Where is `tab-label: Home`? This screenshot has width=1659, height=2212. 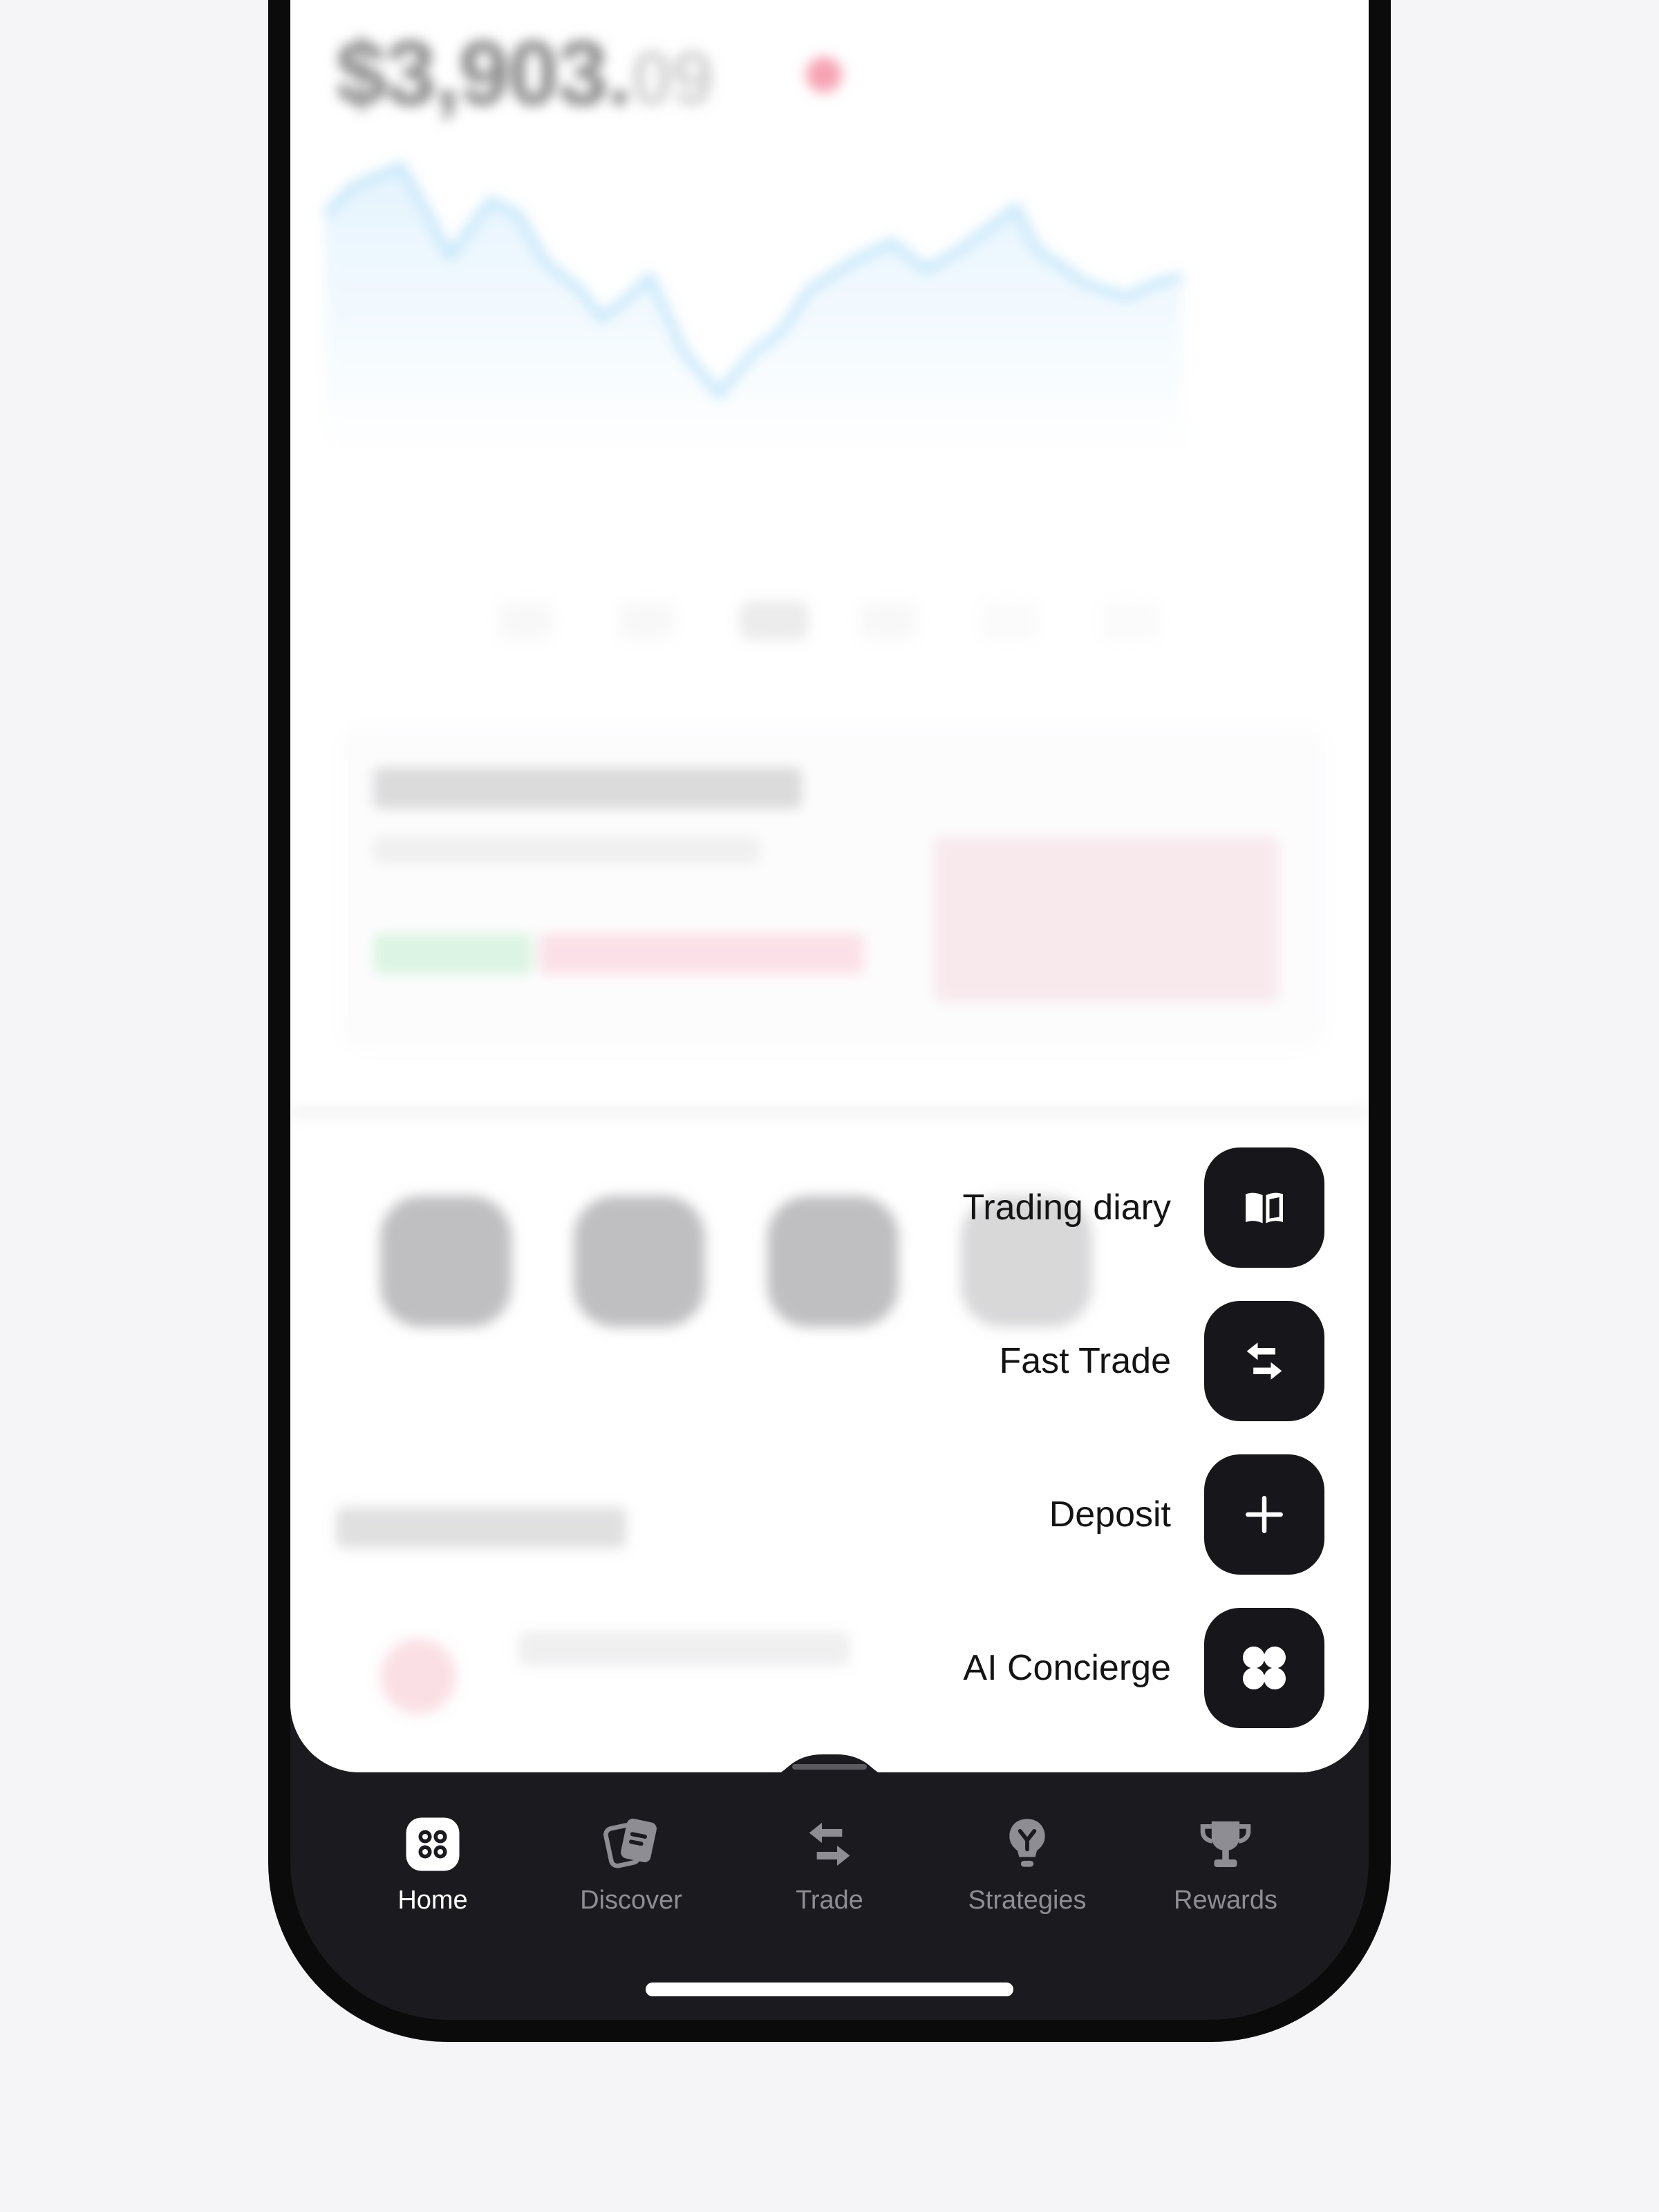 tab-label: Home is located at coordinates (433, 1900).